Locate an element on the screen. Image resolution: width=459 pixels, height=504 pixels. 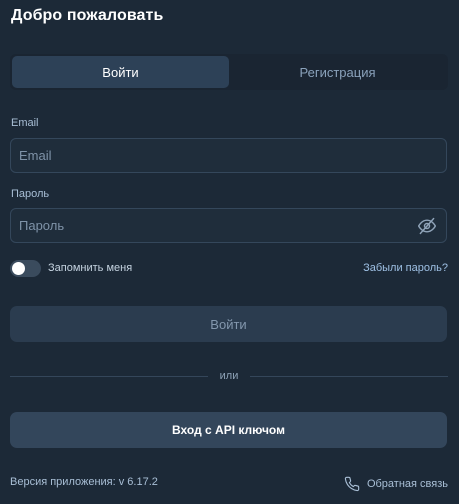
app-version: Версия приложения: v 6.17.2 is located at coordinates (84, 482).